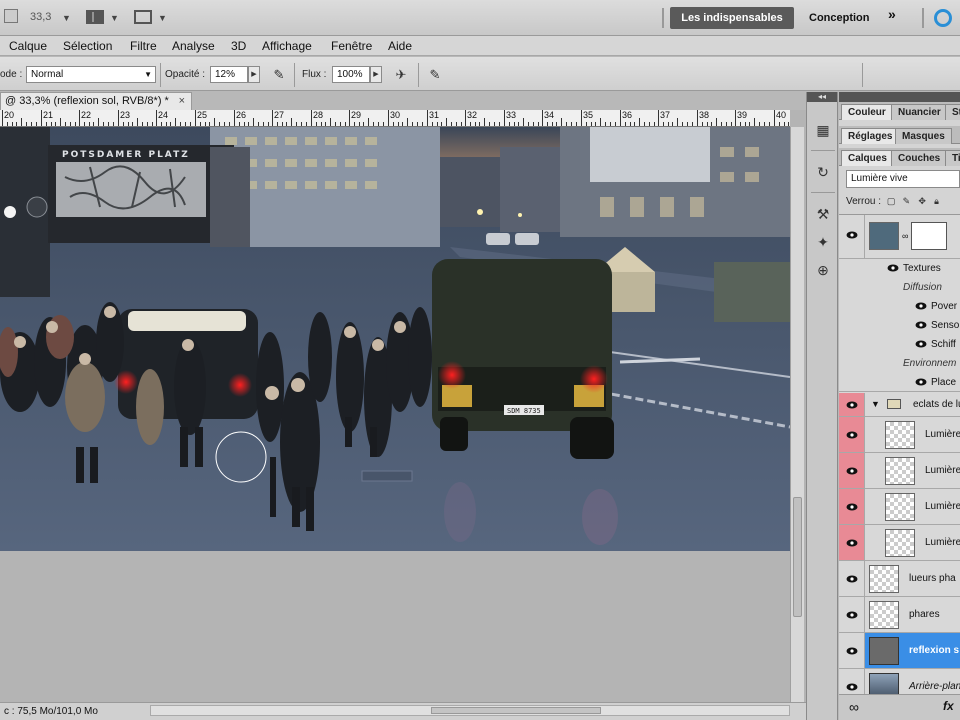 Image resolution: width=960 pixels, height=720 pixels. Describe the element at coordinates (822, 97) in the screenshot. I see `collapse-dock-icon: ◂◂` at that location.